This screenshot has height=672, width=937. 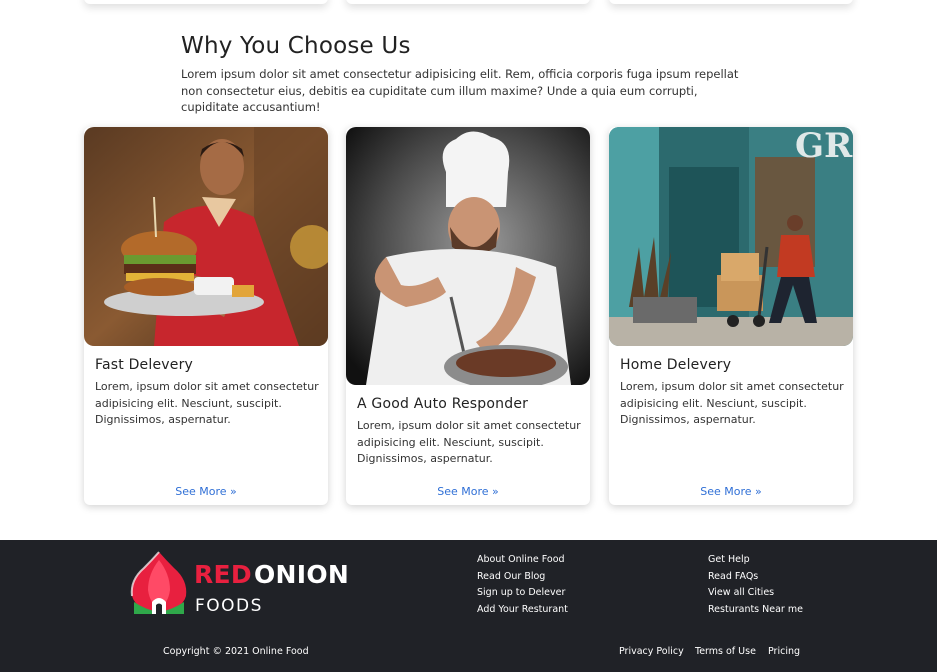 I want to click on chef-cooking-photo, so click(x=468, y=256).